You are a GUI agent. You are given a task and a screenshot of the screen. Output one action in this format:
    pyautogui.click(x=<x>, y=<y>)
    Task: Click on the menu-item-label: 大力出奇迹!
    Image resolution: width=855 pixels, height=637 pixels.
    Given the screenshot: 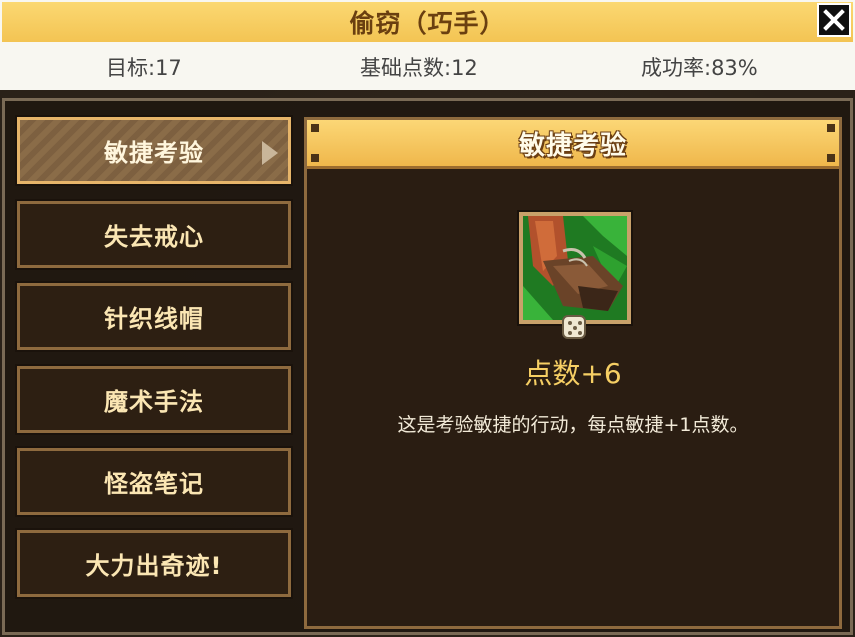 What is the action you would take?
    pyautogui.click(x=154, y=566)
    